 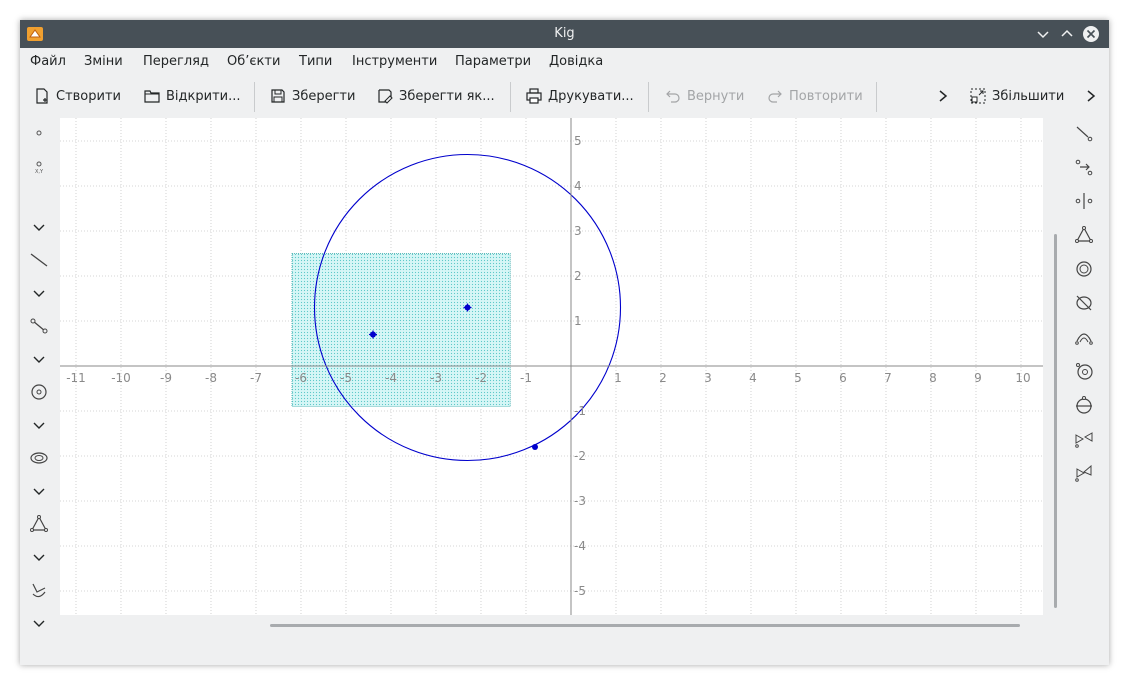 What do you see at coordinates (578, 321) in the screenshot?
I see `y-tick-label: 1` at bounding box center [578, 321].